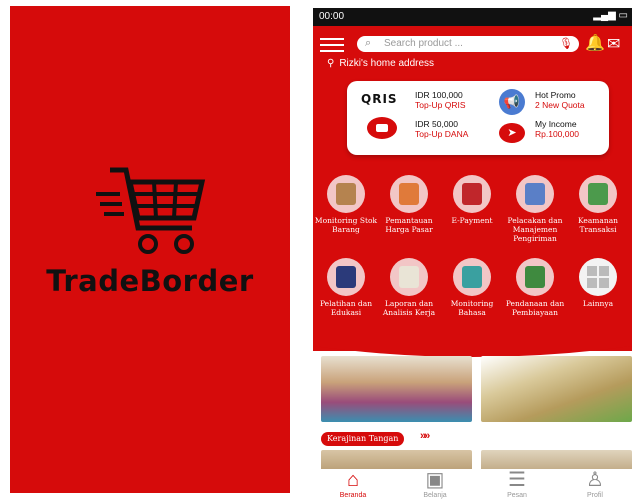  Describe the element at coordinates (353, 480) in the screenshot. I see `home-icon: ⌂` at that location.